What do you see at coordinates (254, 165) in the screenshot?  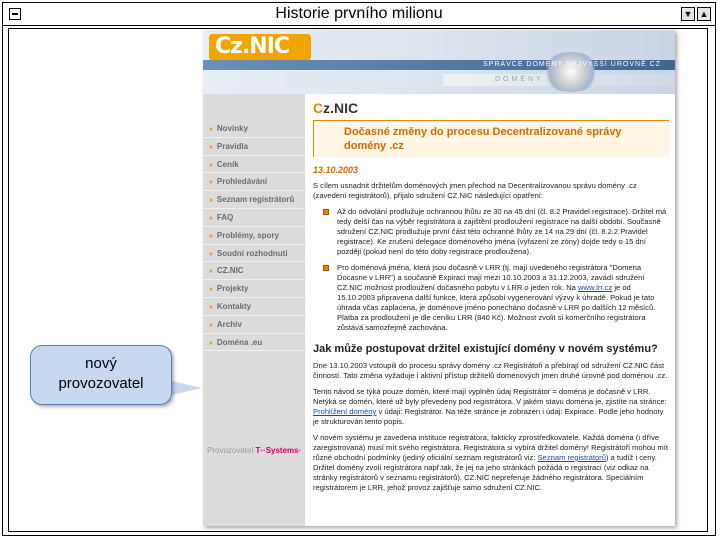 I see `nav-item-cenik: » Ceník` at bounding box center [254, 165].